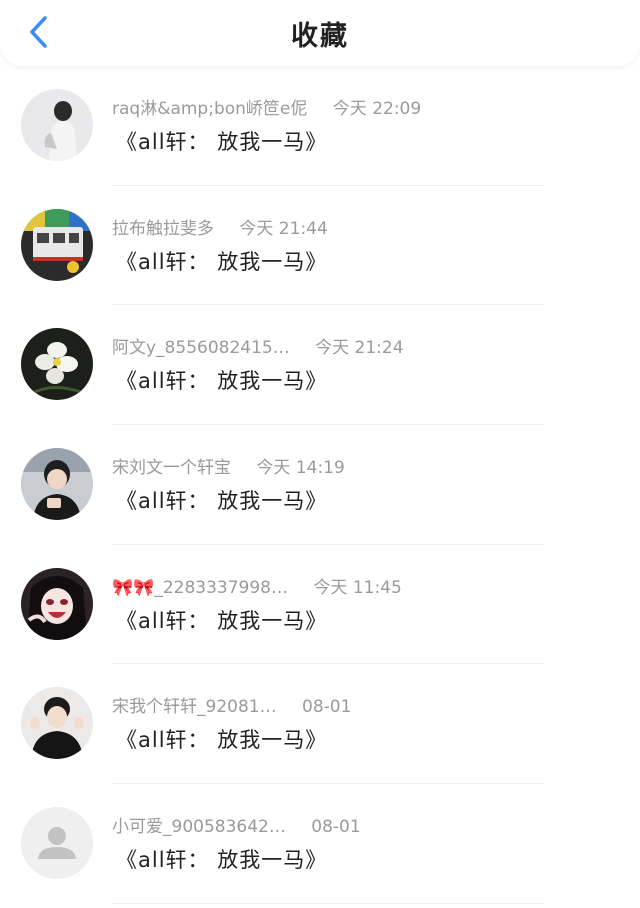 Image resolution: width=640 pixels, height=908 pixels. What do you see at coordinates (359, 348) in the screenshot?
I see `timestamp: 今天 21:24` at bounding box center [359, 348].